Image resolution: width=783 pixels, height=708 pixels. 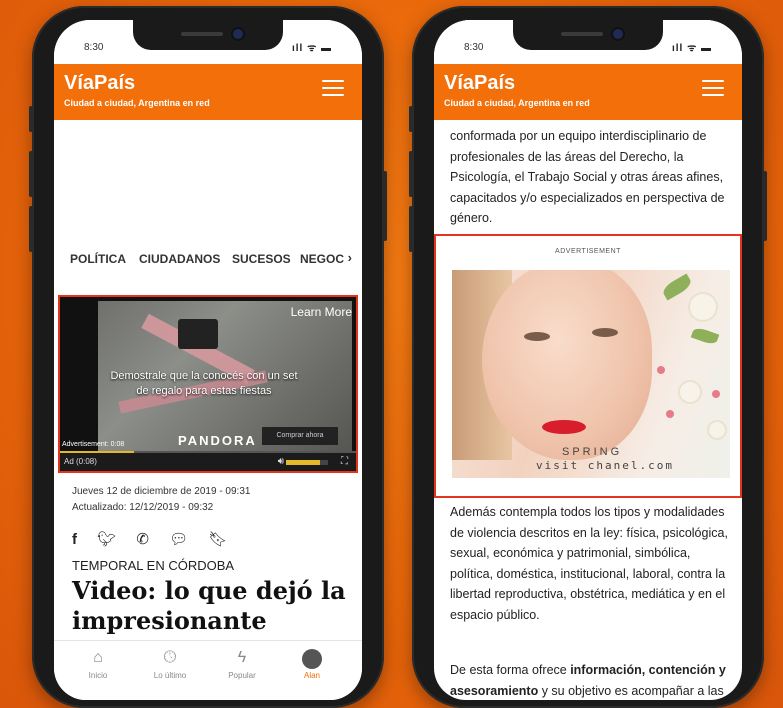 What do you see at coordinates (347, 257) in the screenshot?
I see `chevron-right-icon: ›` at bounding box center [347, 257].